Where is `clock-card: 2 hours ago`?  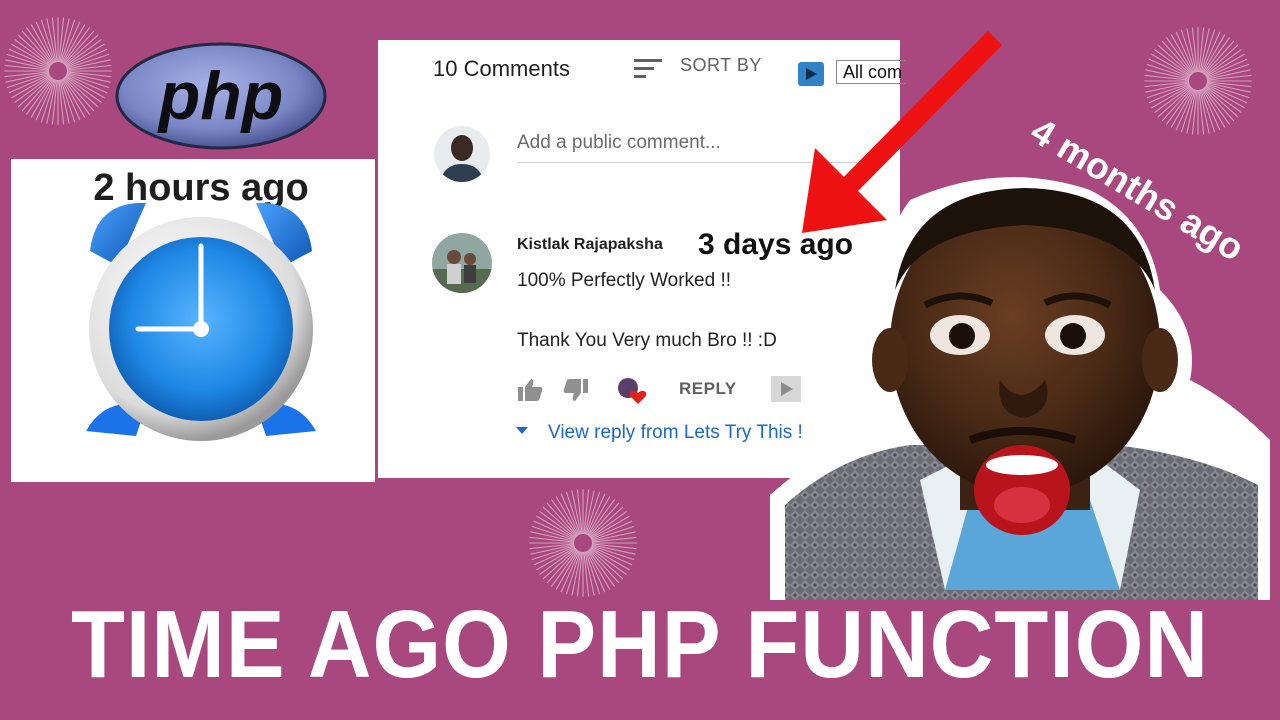 clock-card: 2 hours ago is located at coordinates (193, 320).